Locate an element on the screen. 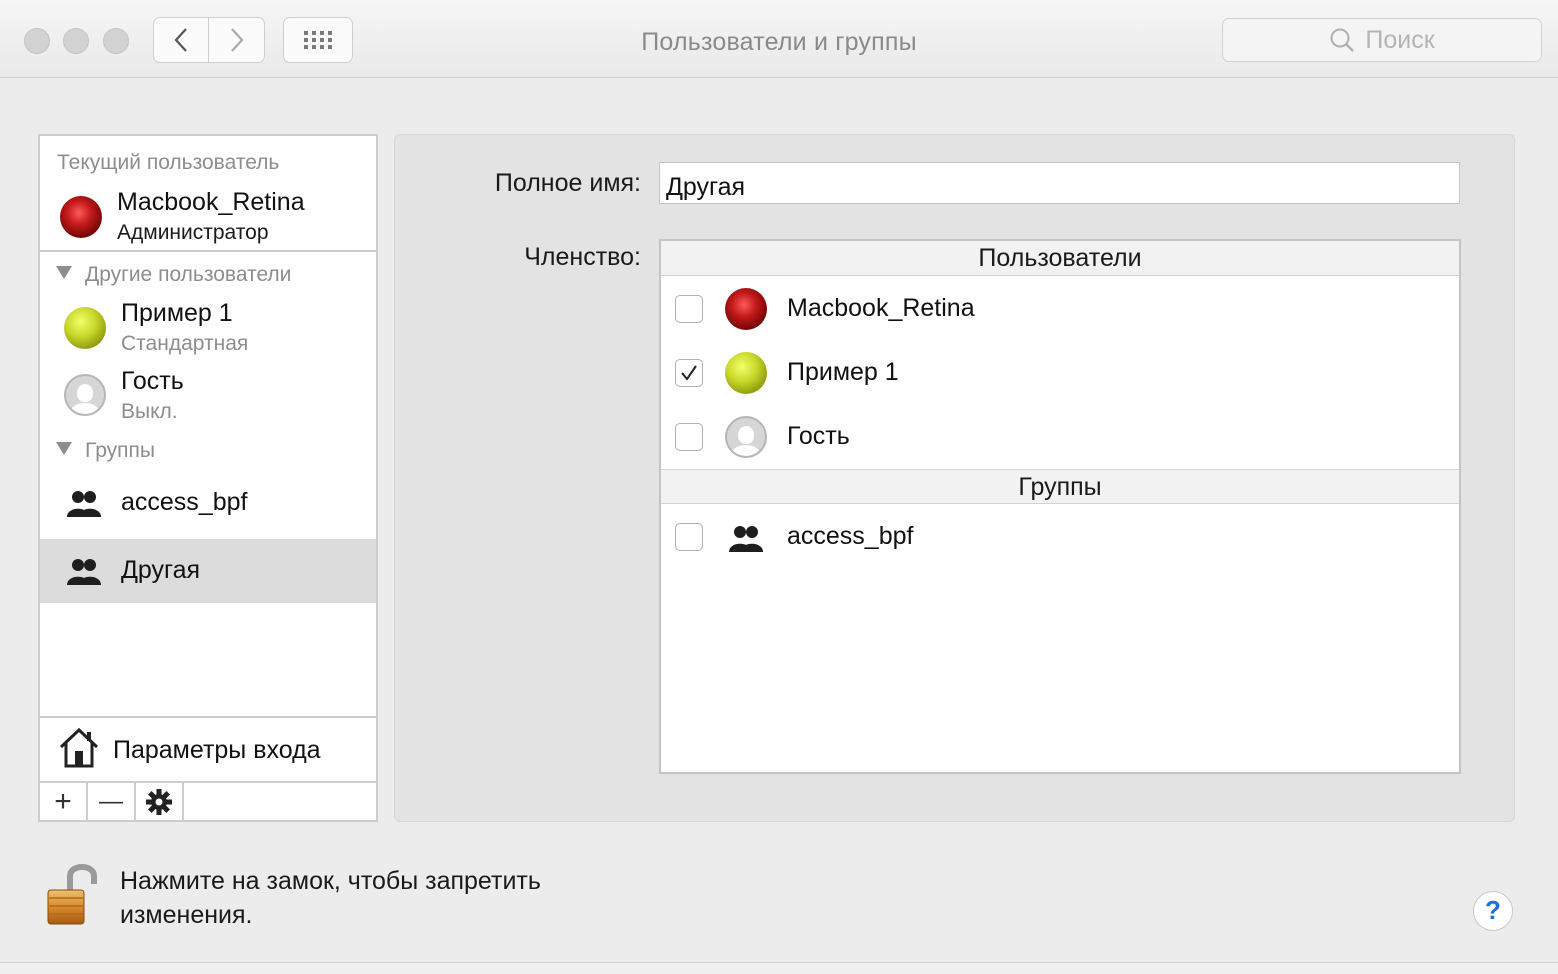 The height and width of the screenshot is (974, 1558). search-placeholder: Поиск is located at coordinates (1400, 39).